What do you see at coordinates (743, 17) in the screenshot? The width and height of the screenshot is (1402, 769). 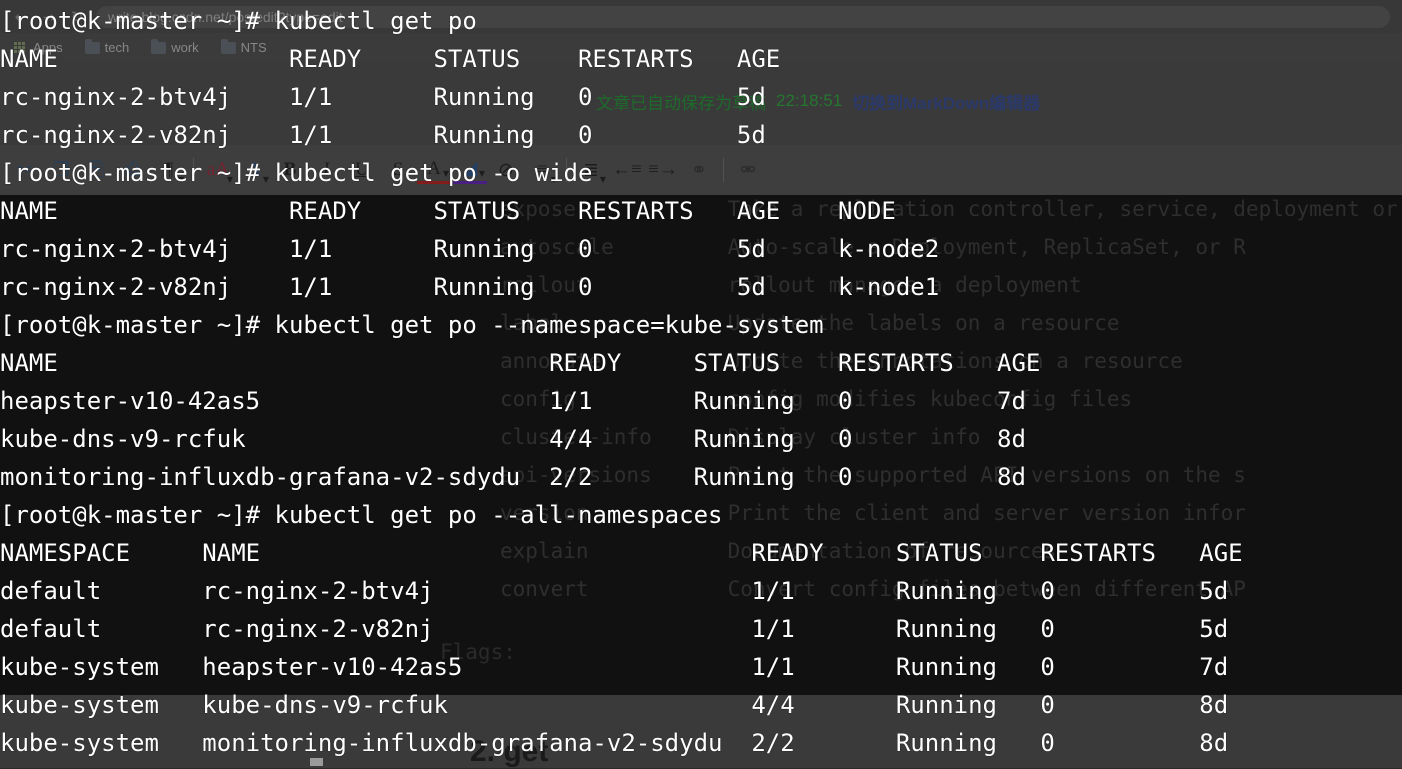 I see `address-bar: write.blog.csdn.net/postedit?type=edit` at bounding box center [743, 17].